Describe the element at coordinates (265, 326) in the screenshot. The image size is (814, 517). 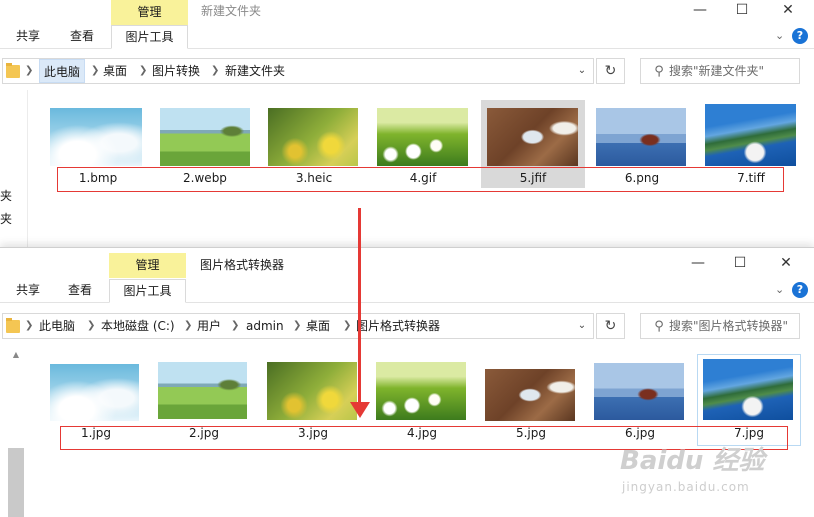
I see `breadcrumb-admin: admin` at that location.